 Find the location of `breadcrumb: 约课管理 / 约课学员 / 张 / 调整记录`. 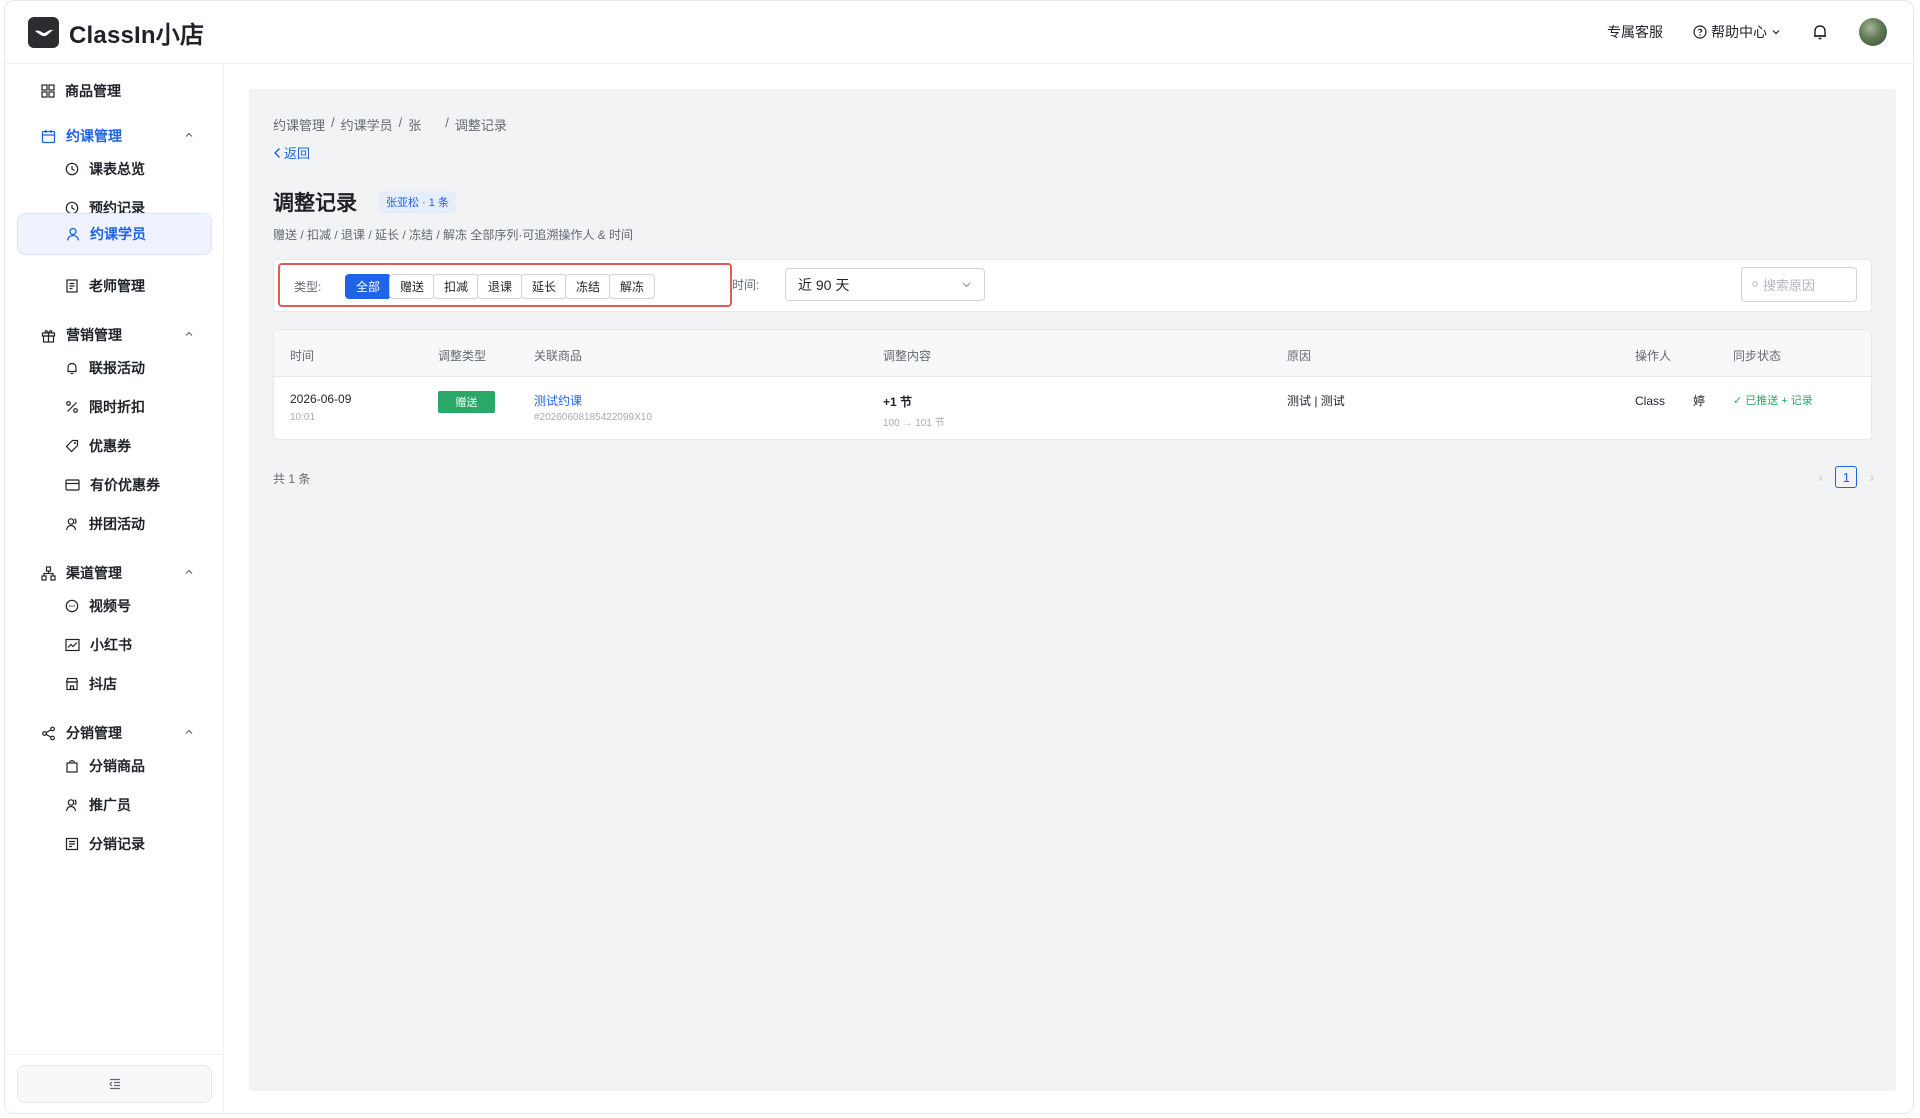

breadcrumb: 约课管理 / 约课学员 / 张 / 调整记录 is located at coordinates (390, 124).